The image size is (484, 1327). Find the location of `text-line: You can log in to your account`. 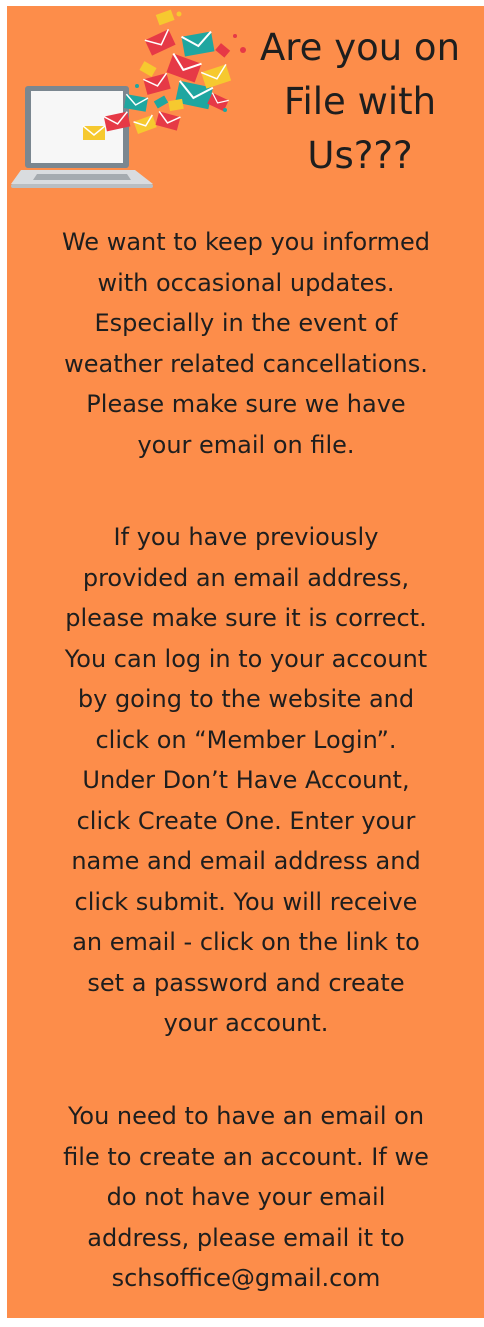

text-line: You can log in to your account is located at coordinates (246, 658).